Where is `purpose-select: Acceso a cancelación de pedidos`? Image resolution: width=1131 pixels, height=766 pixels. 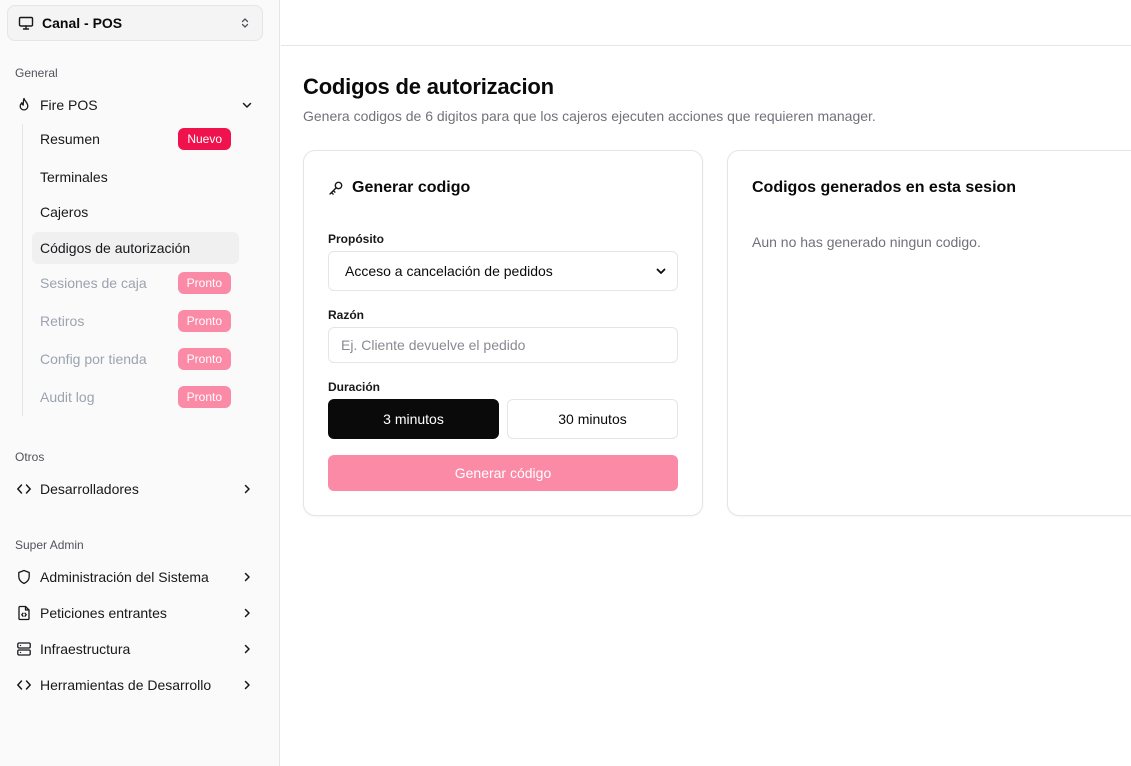 purpose-select: Acceso a cancelación de pedidos is located at coordinates (503, 271).